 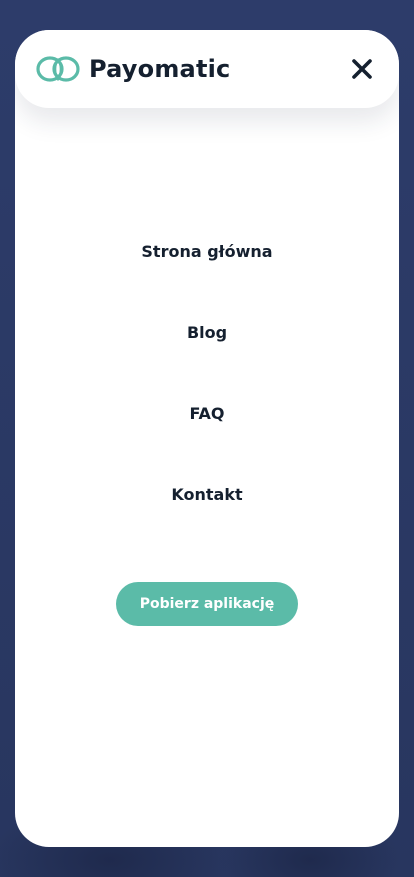 What do you see at coordinates (160, 69) in the screenshot?
I see `brand-name: Payomatic` at bounding box center [160, 69].